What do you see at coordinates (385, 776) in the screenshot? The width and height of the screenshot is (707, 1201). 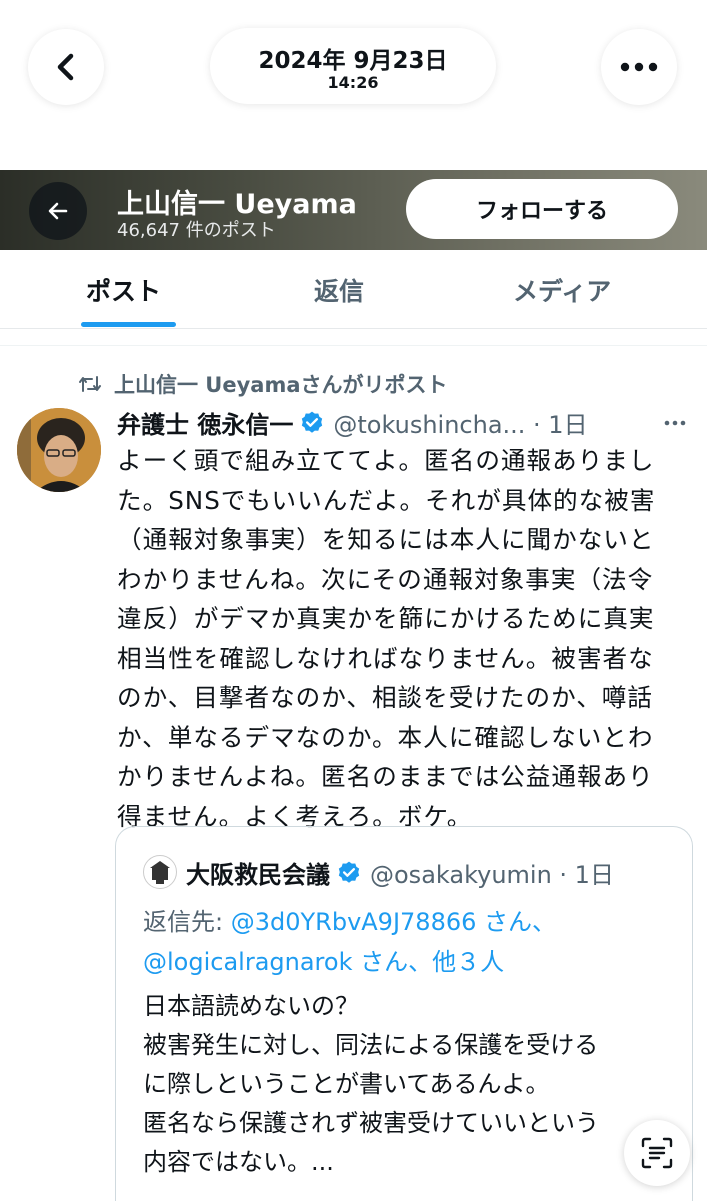 I see `tweet-line: かりませんよね。匿名のままでは公益通報あり` at bounding box center [385, 776].